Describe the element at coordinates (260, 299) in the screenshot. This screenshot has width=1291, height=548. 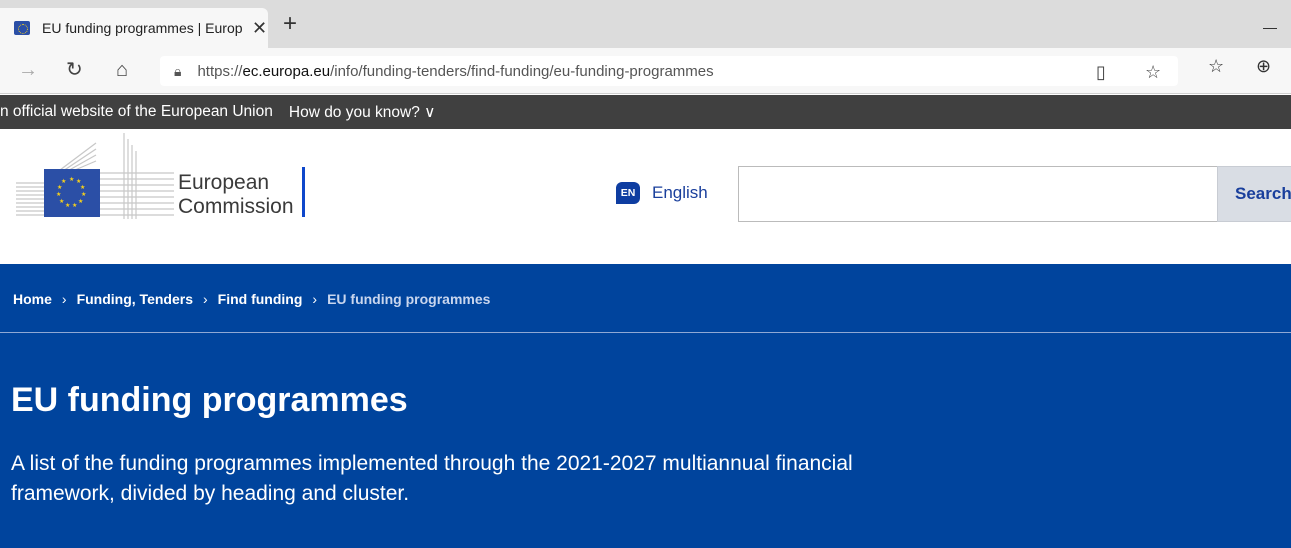
I see `breadcrumb-find-funding: Find funding` at that location.